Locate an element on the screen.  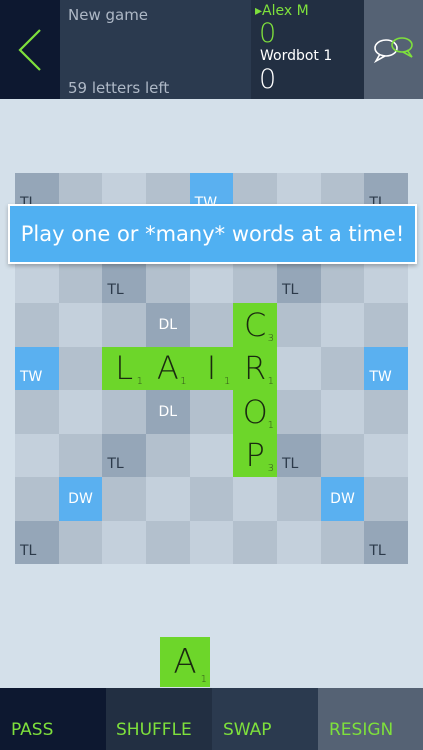
player1-name: ▸Alex M is located at coordinates (282, 11).